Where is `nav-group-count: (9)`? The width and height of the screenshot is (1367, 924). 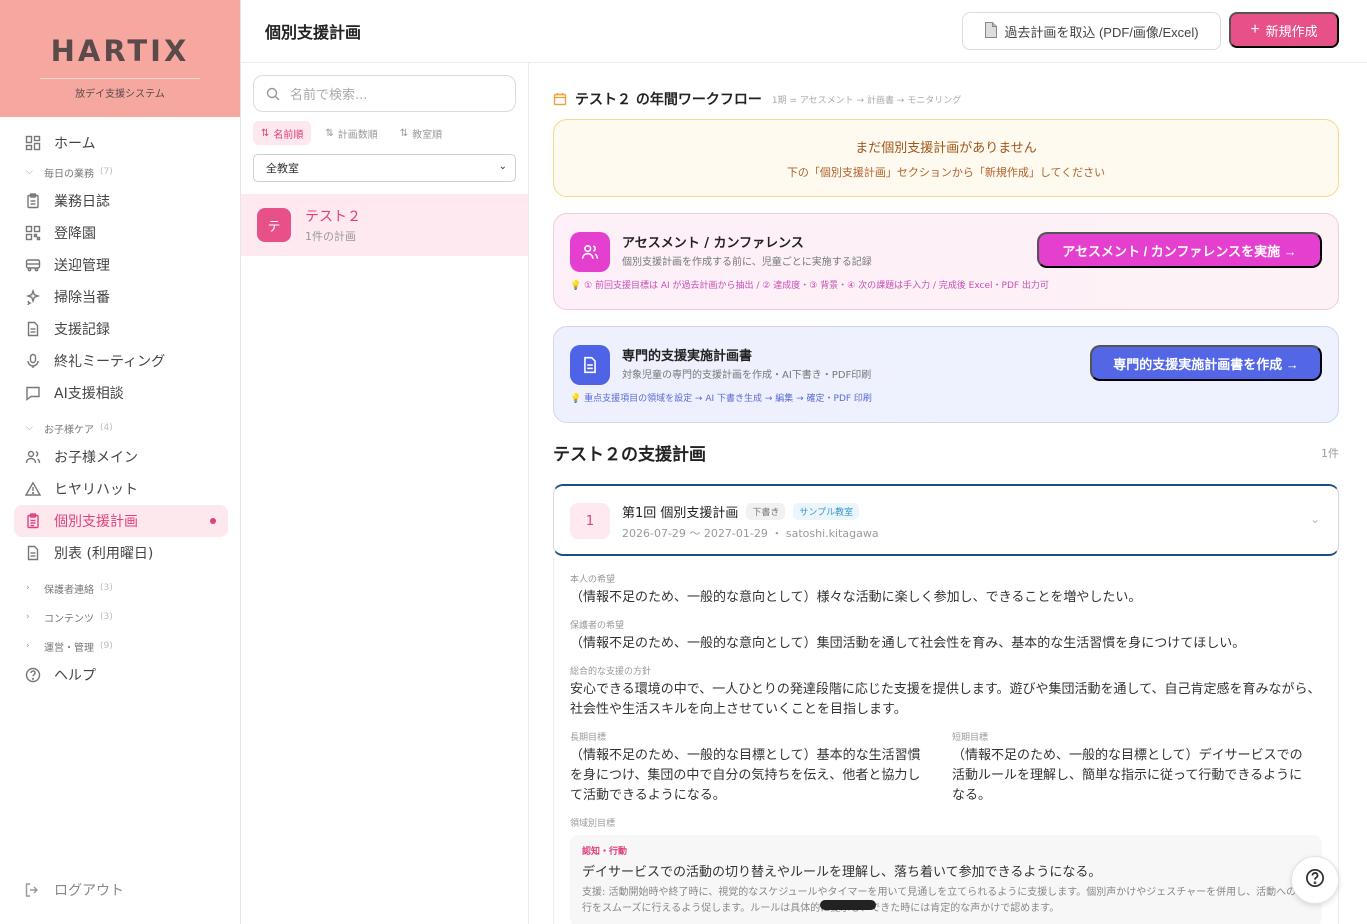
nav-group-count: (9) is located at coordinates (106, 646).